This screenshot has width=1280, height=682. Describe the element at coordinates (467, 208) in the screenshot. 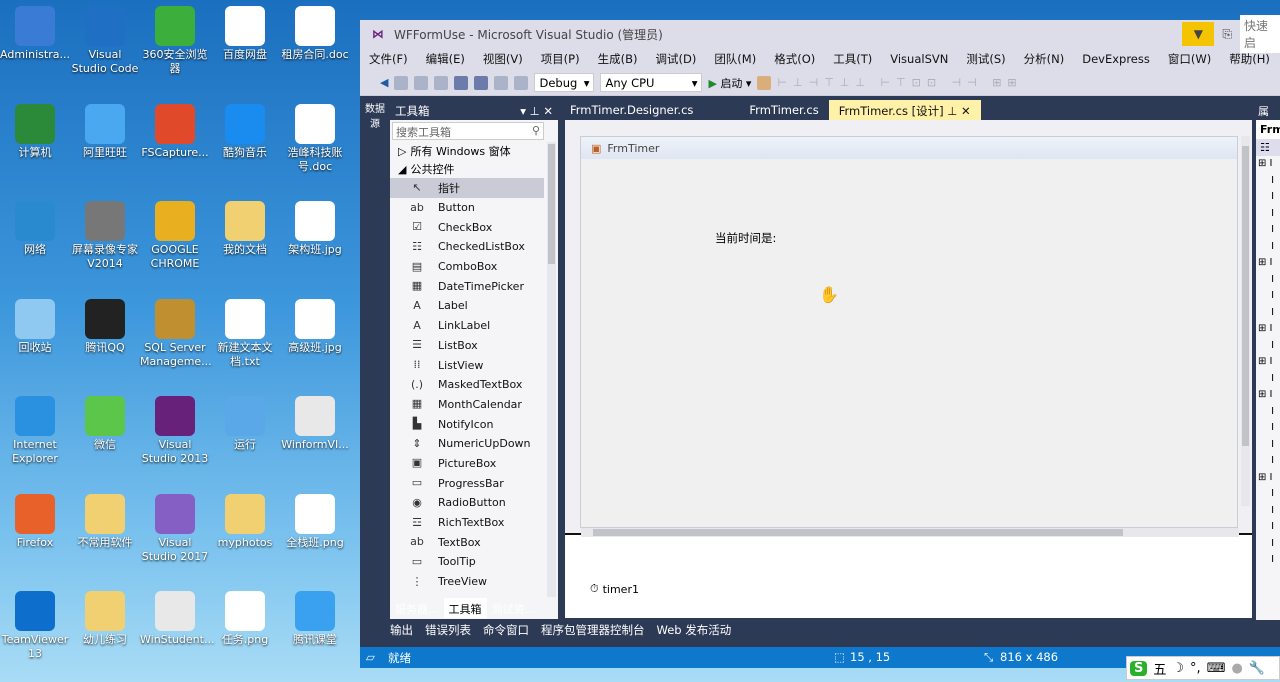

I see `toolbox-item: ab Button` at that location.